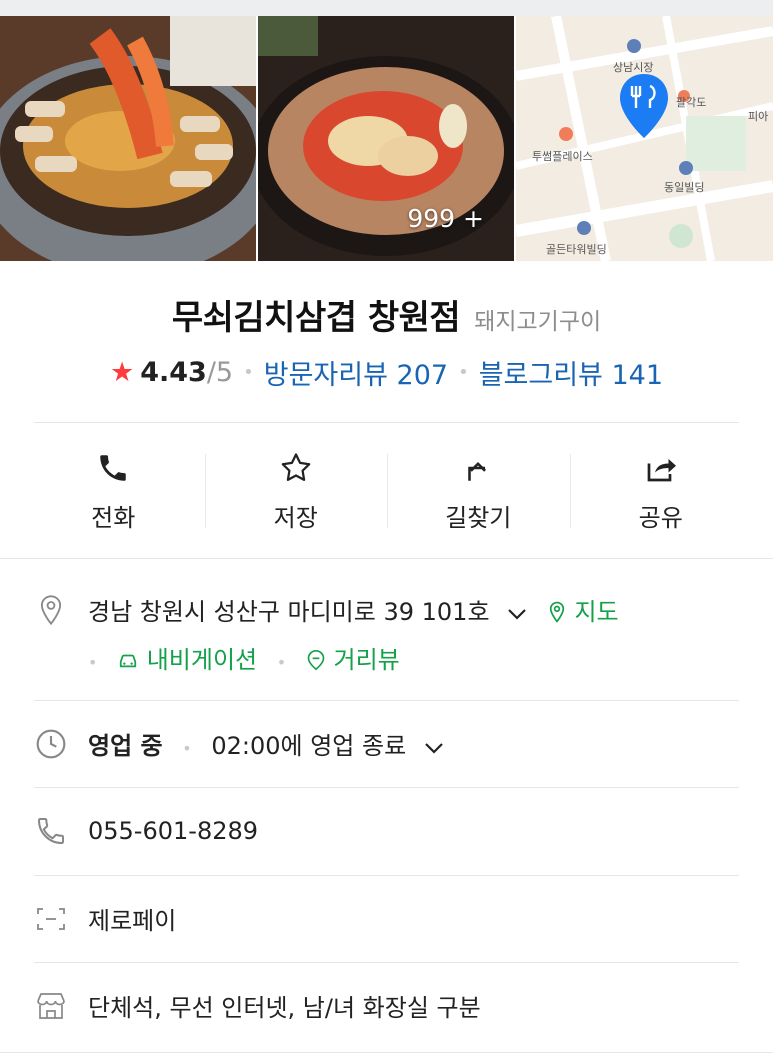 This screenshot has height=1060, width=773. What do you see at coordinates (478, 518) in the screenshot?
I see `directions-label: 길찾기` at bounding box center [478, 518].